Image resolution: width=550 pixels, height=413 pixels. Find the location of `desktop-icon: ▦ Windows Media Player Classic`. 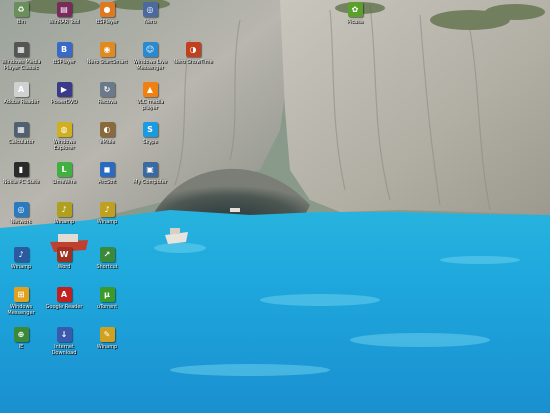

desktop-icon: ▦ Windows Media Player Classic is located at coordinates (21, 60).